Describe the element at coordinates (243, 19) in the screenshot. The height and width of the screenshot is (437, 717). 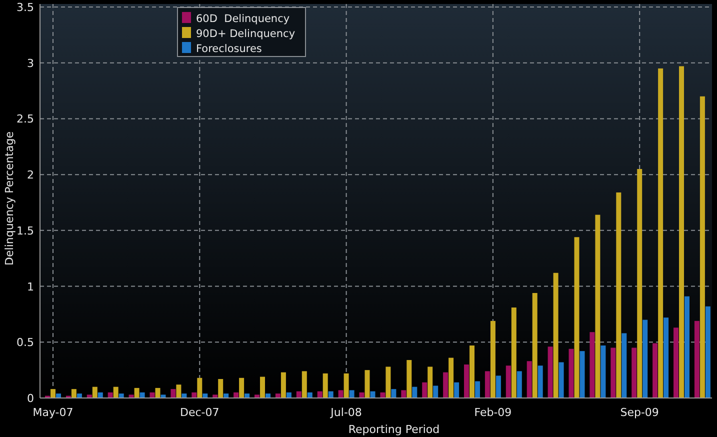
I see `legend-label: 60D Delinquency` at that location.